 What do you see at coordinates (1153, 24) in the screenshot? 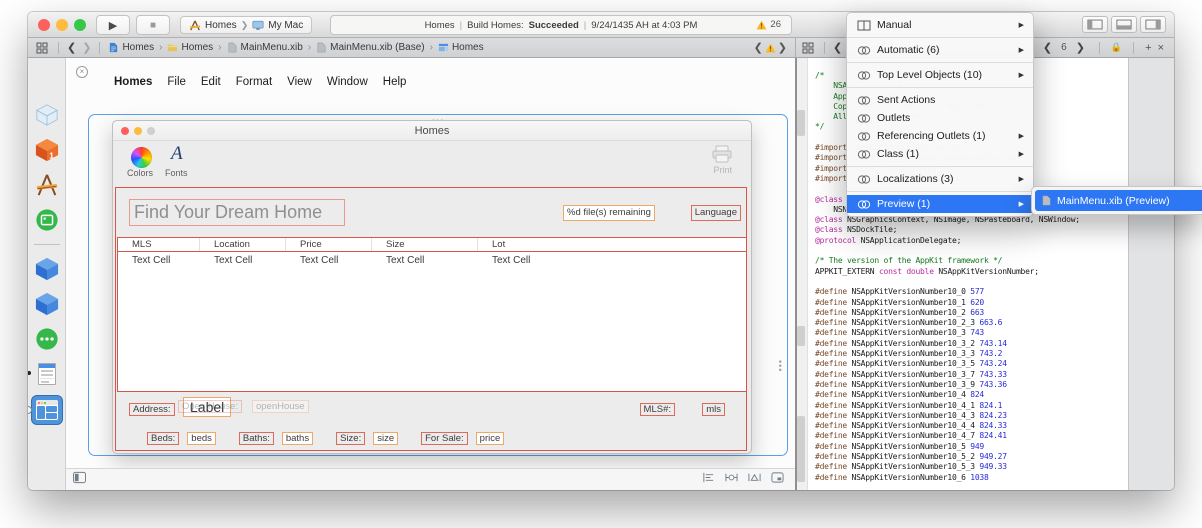
I see `toggle-utilities-button` at bounding box center [1153, 24].